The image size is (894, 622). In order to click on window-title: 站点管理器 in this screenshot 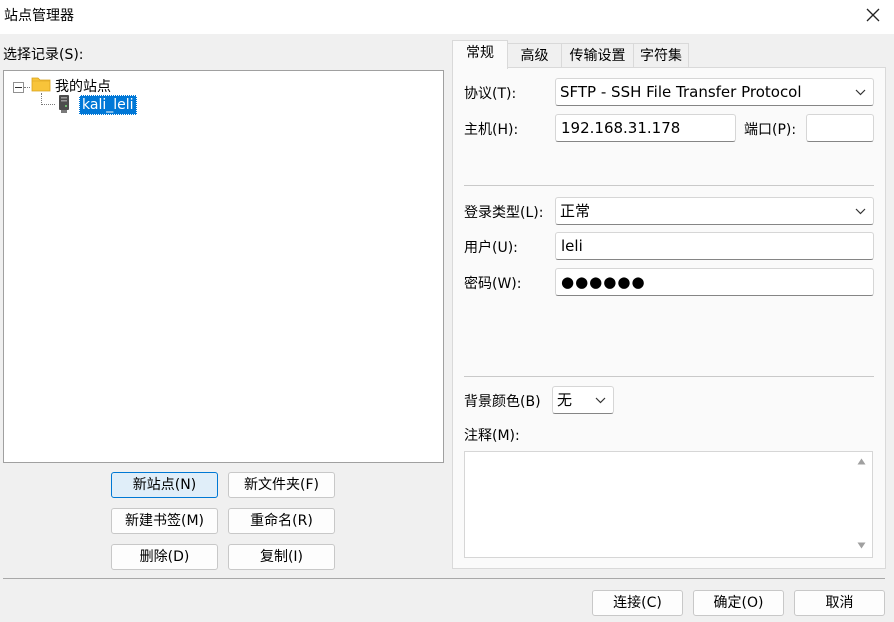, I will do `click(39, 16)`.